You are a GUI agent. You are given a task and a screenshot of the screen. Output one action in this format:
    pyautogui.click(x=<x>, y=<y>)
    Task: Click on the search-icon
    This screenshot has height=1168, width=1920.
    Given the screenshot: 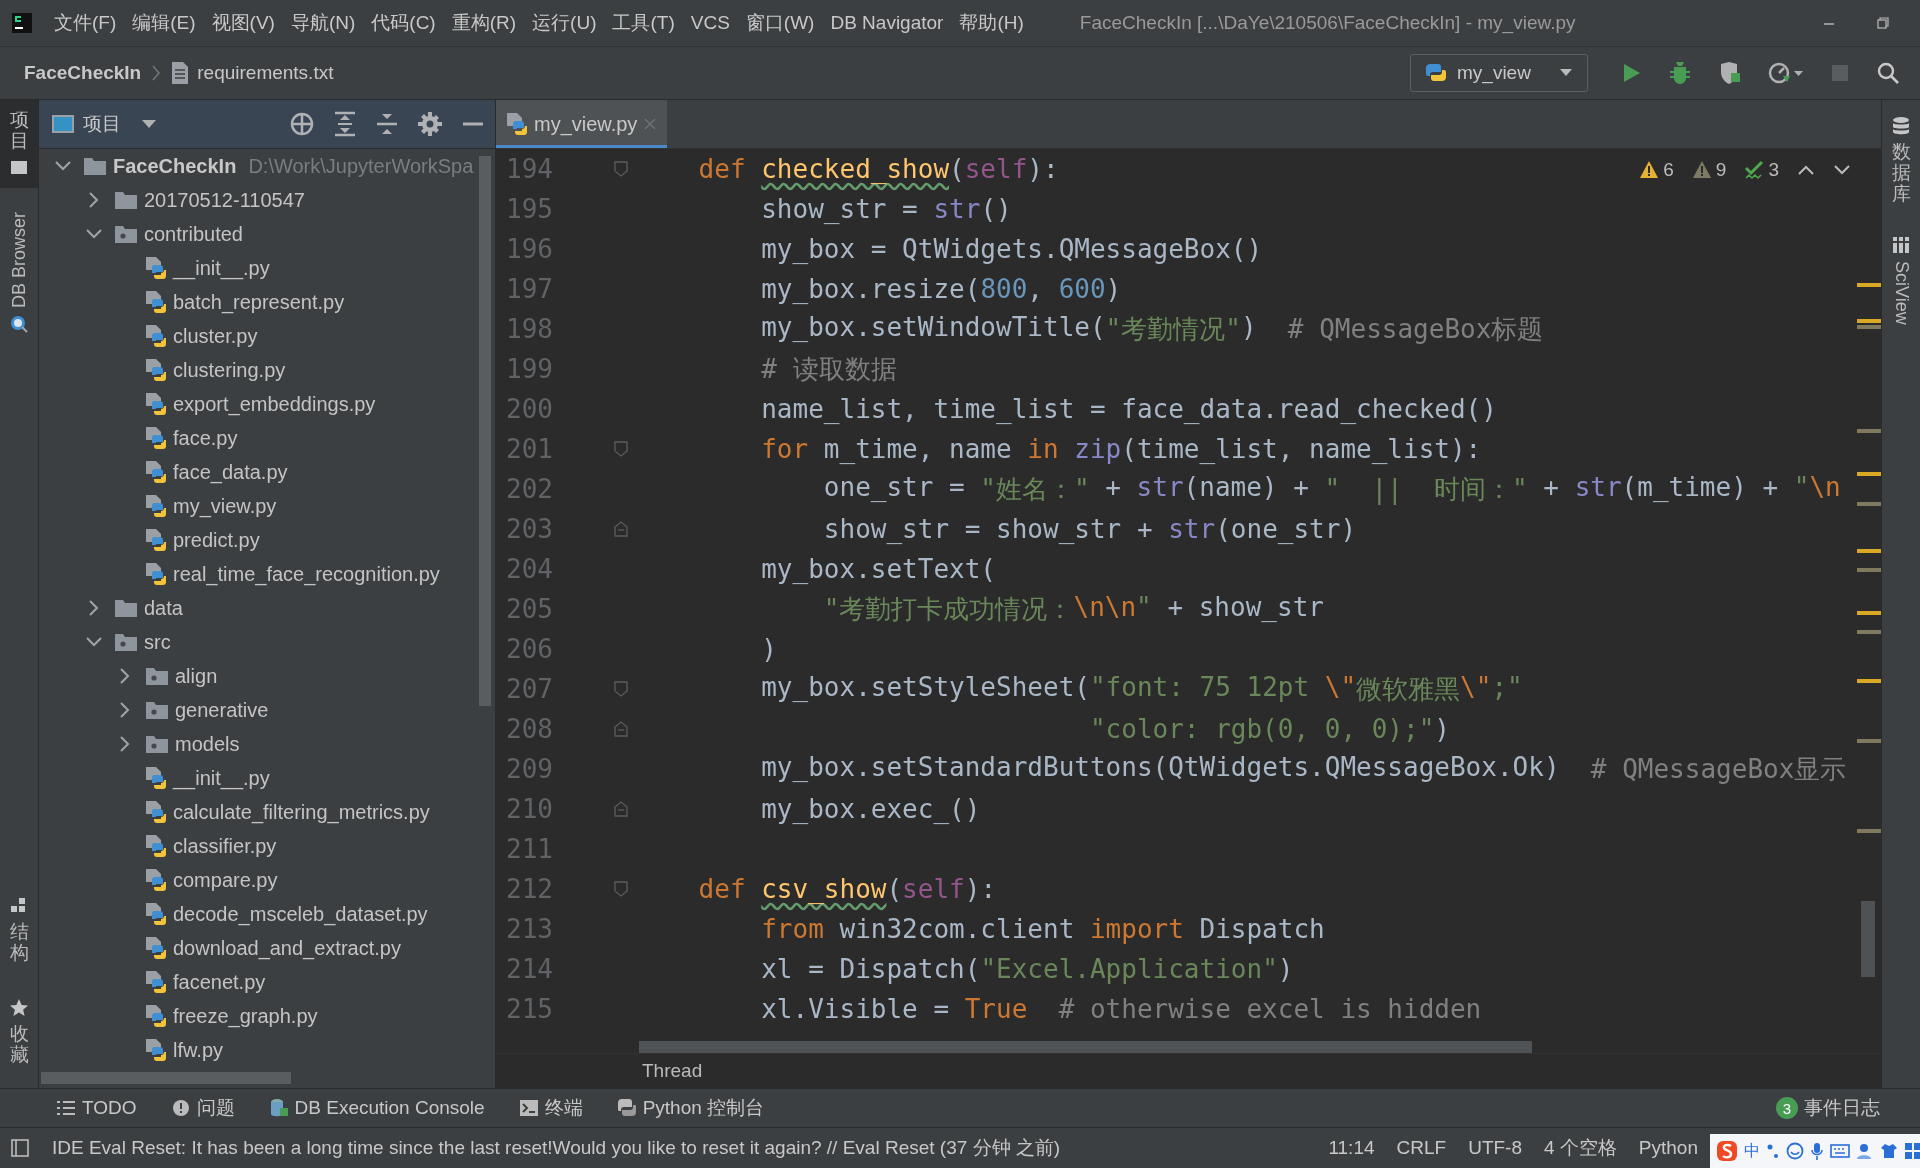 What is the action you would take?
    pyautogui.click(x=1888, y=73)
    